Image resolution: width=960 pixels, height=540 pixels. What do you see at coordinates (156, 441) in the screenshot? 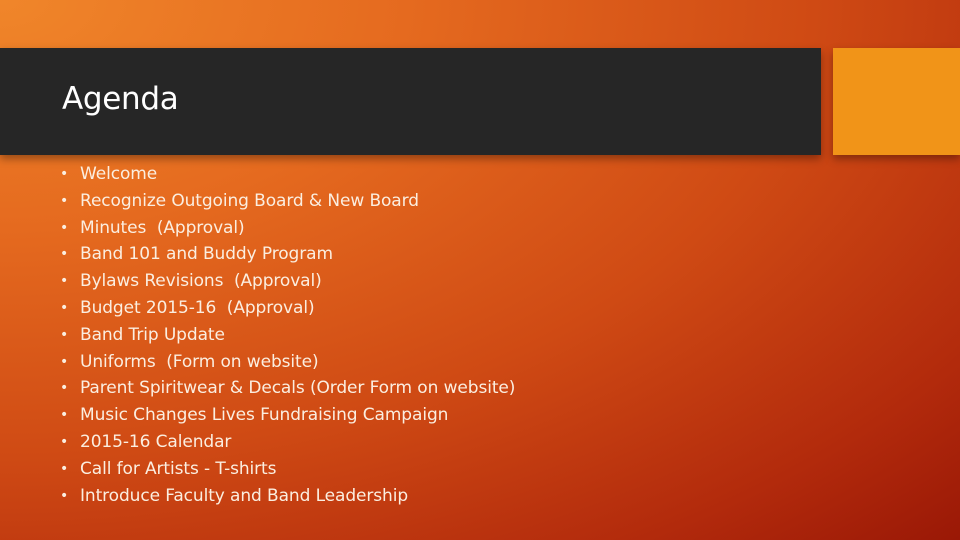
I see `agenda-item-label: 2015-16 Calendar` at bounding box center [156, 441].